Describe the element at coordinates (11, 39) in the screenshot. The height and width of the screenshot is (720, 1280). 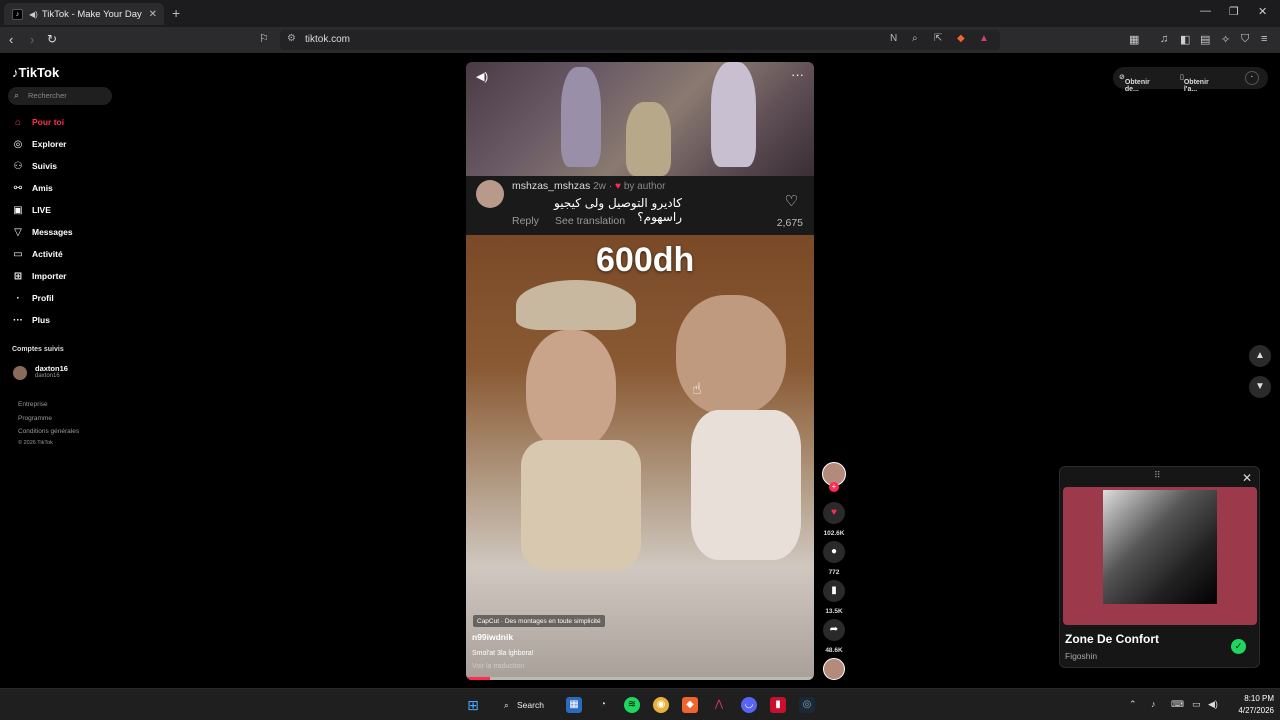
I see `back-button: ‹` at that location.